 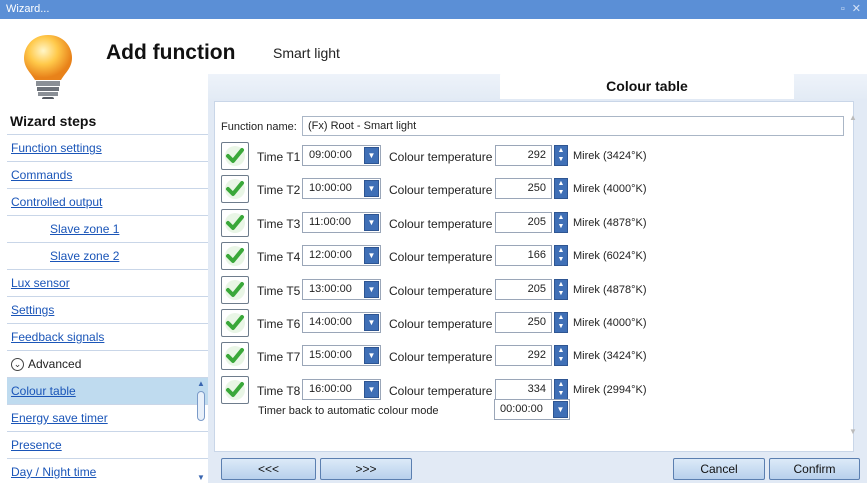 What do you see at coordinates (853, 278) in the screenshot?
I see `panel-scrollbar: ▲ ▼` at bounding box center [853, 278].